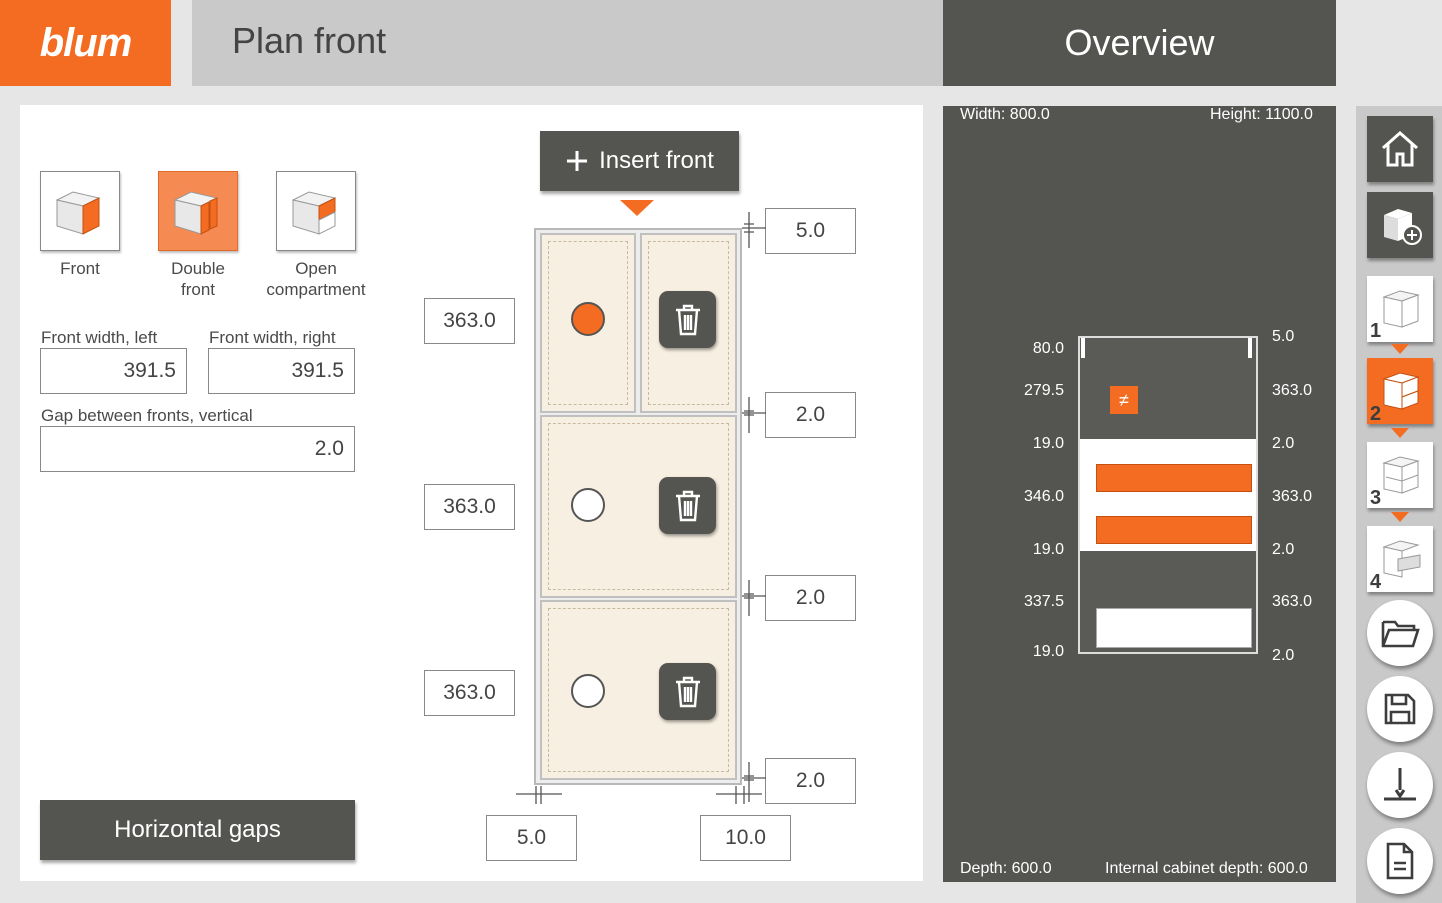 The height and width of the screenshot is (903, 1442). I want to click on bottom-left-gap-input: 5.0, so click(531, 838).